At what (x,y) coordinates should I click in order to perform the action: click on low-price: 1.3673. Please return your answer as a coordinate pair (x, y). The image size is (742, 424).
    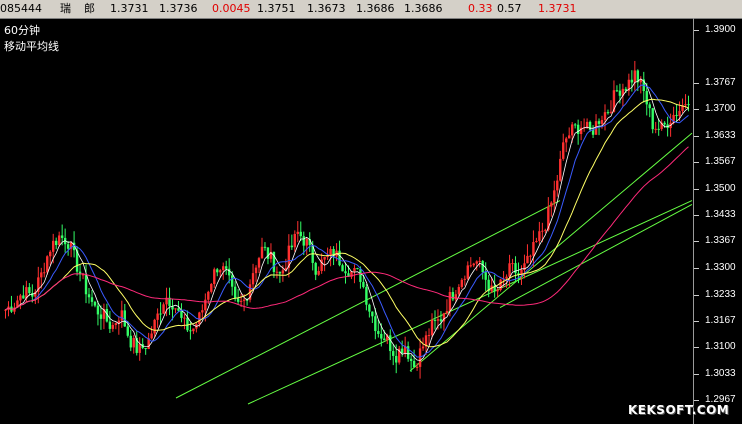
    Looking at the image, I should click on (326, 8).